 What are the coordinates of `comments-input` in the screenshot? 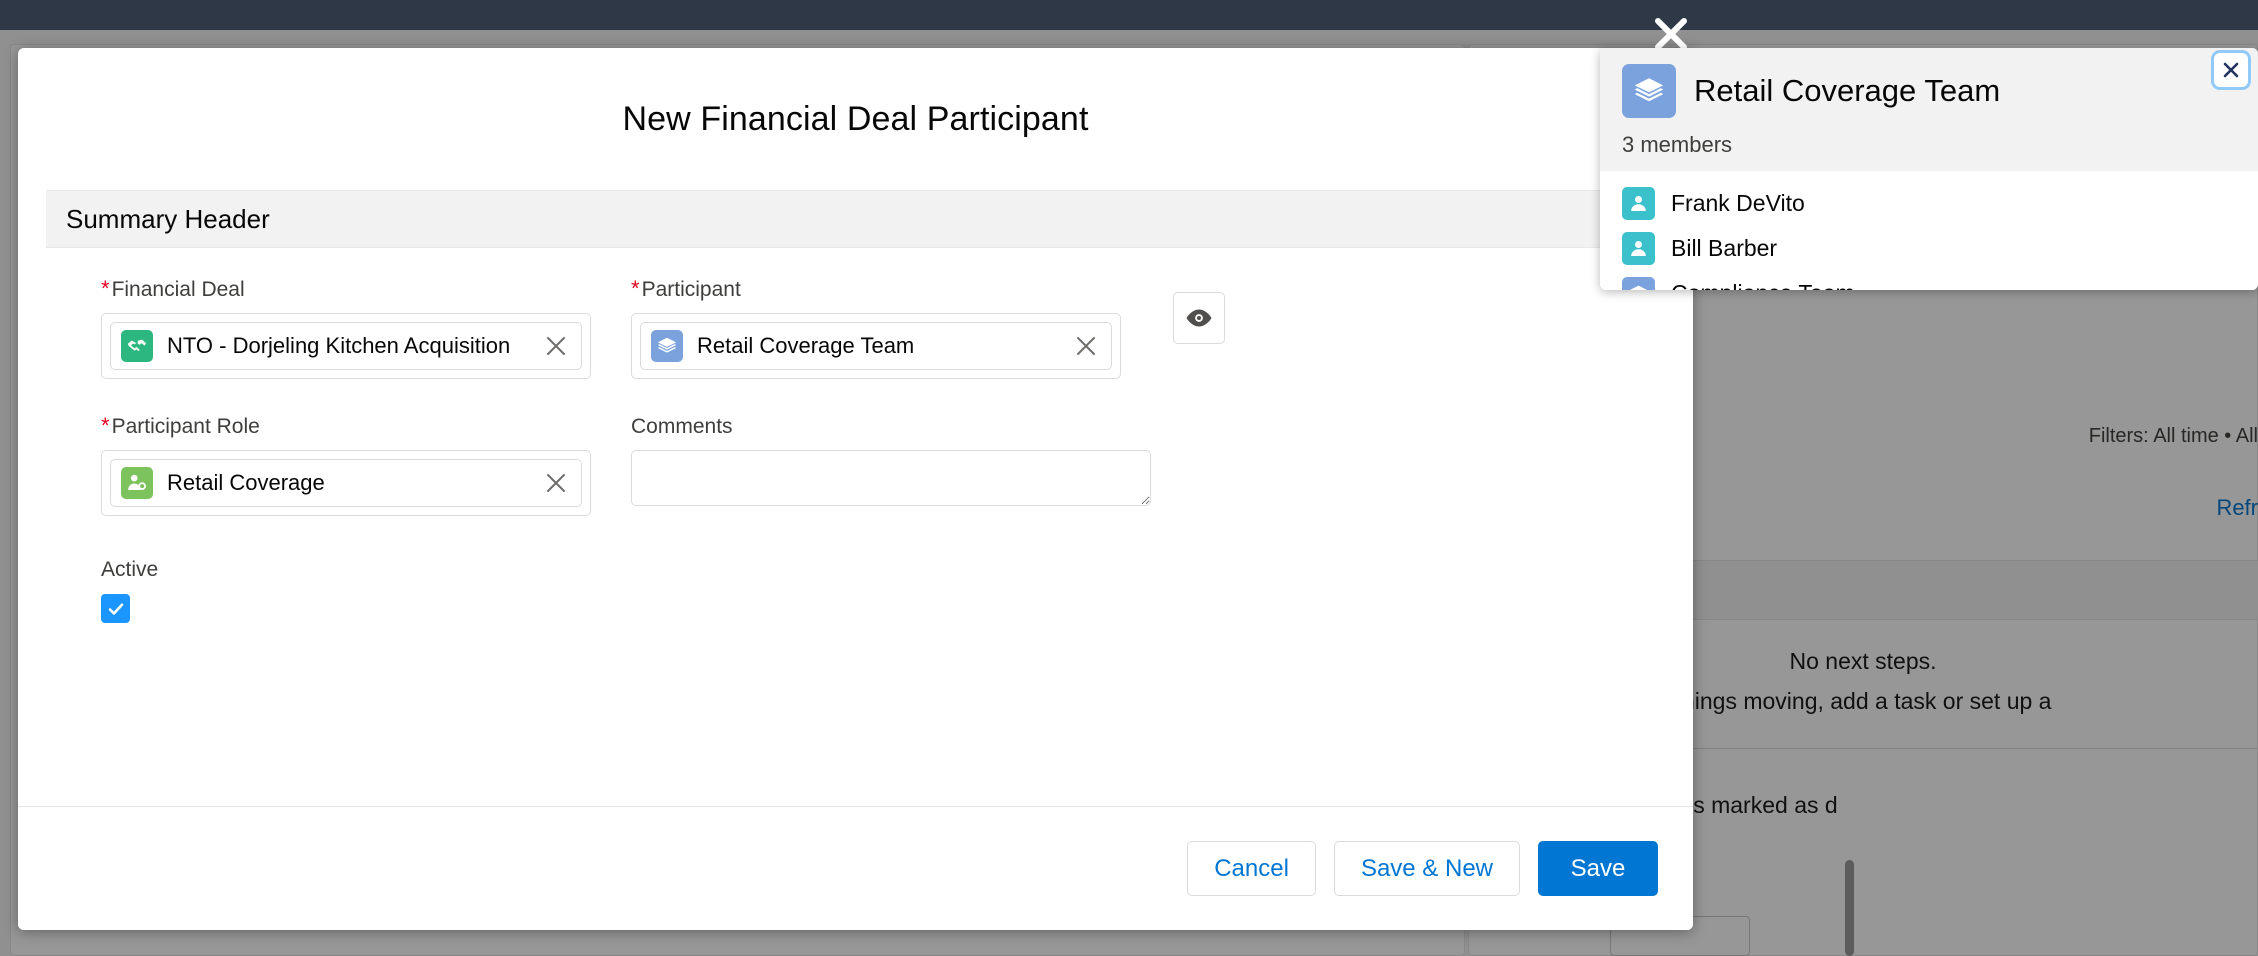 It's located at (891, 478).